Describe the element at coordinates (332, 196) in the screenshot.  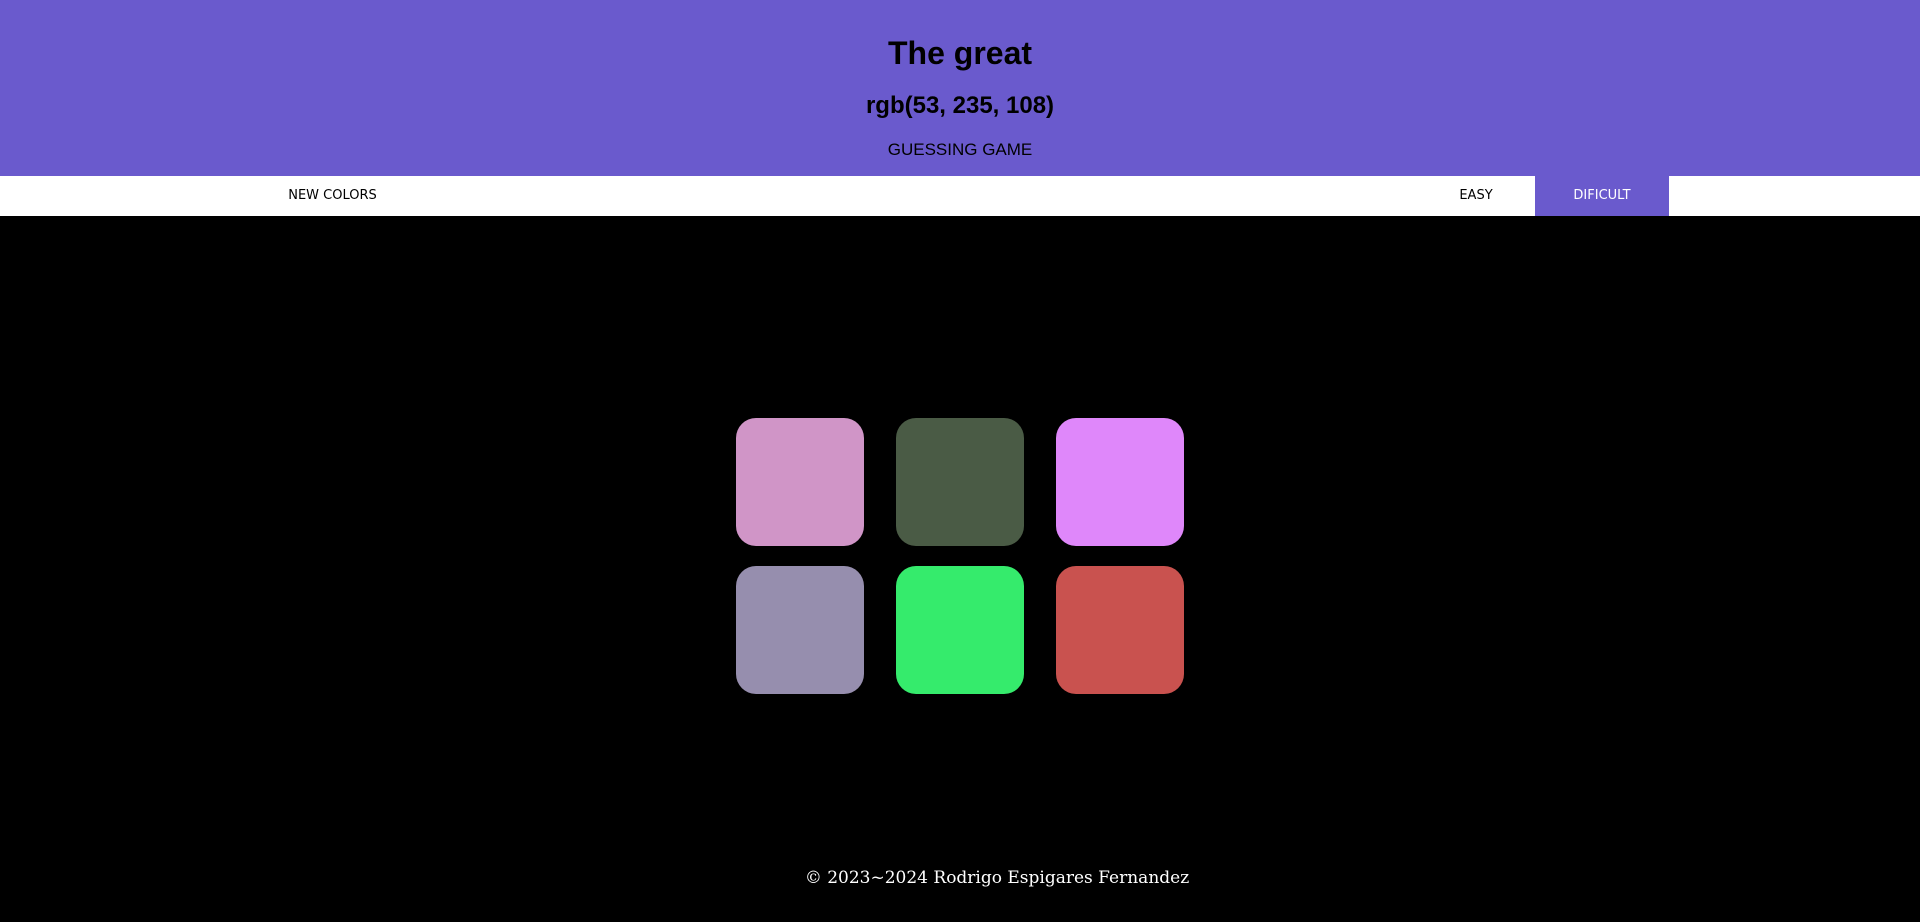
I see `new-colors-button: NEW COLORS` at that location.